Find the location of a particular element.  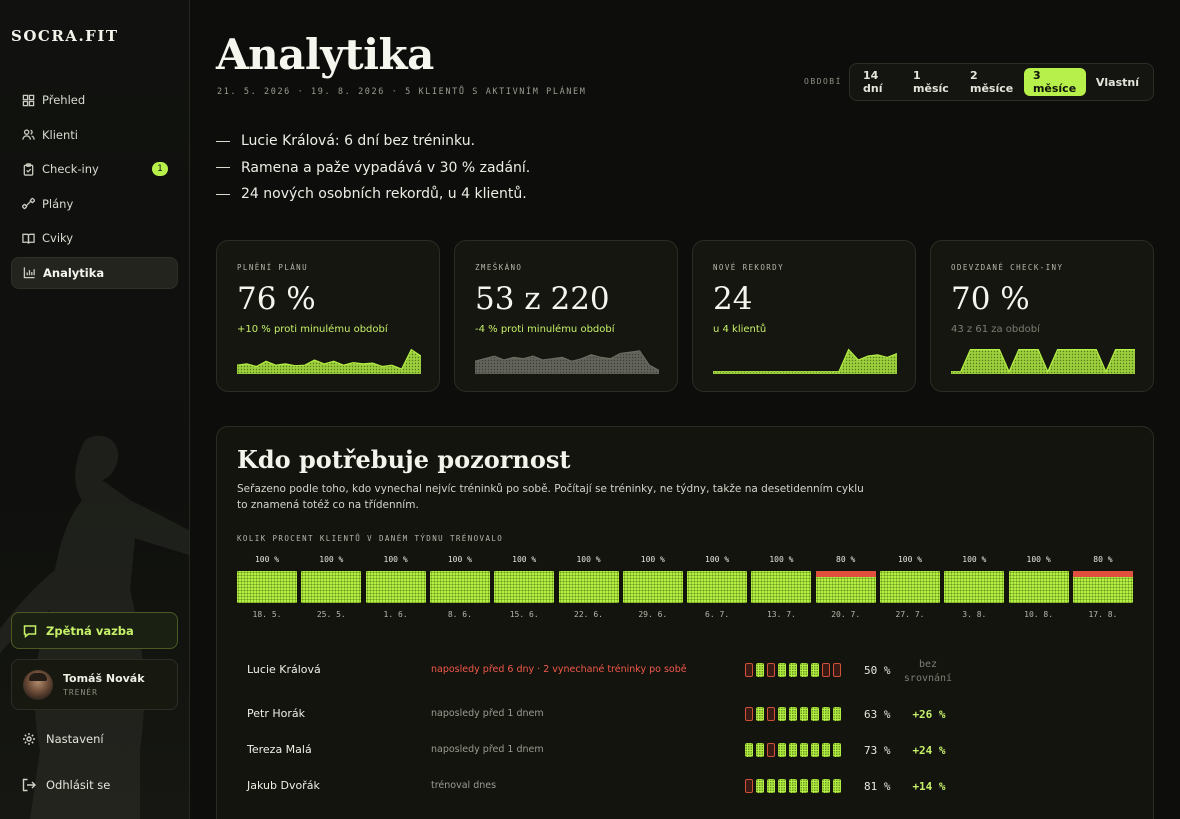

kpi-card-new-records: NOVÉ REKORDY 24 u 4 klientů is located at coordinates (804, 316).